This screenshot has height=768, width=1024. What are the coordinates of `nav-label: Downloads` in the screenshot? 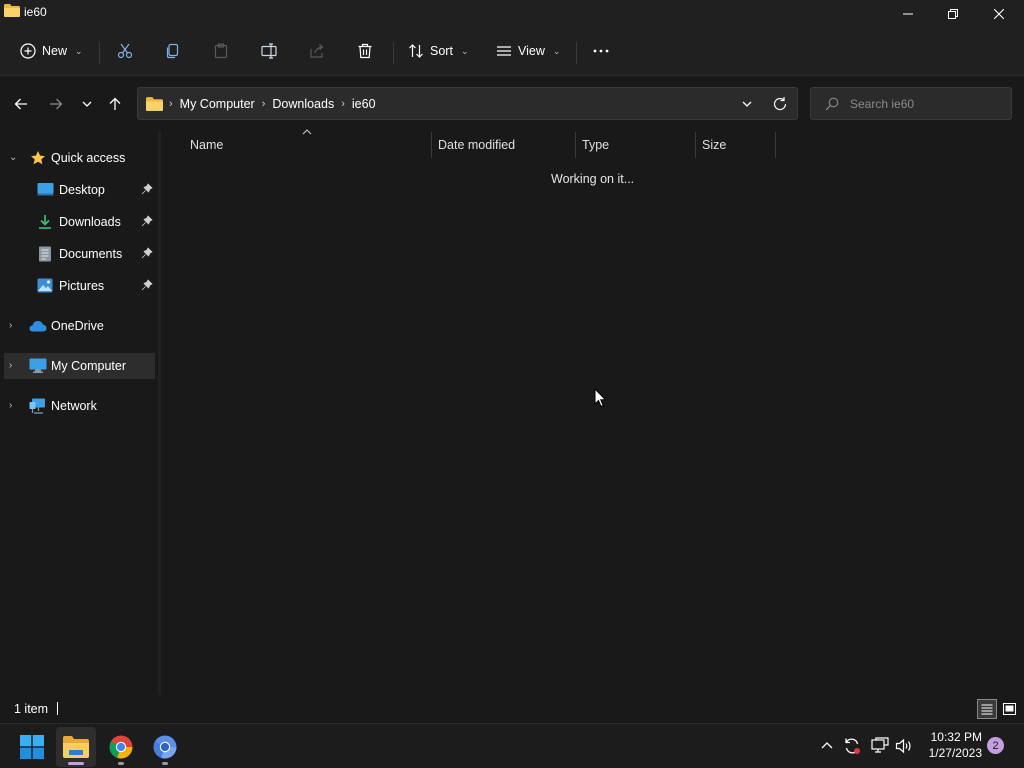 It's located at (90, 222).